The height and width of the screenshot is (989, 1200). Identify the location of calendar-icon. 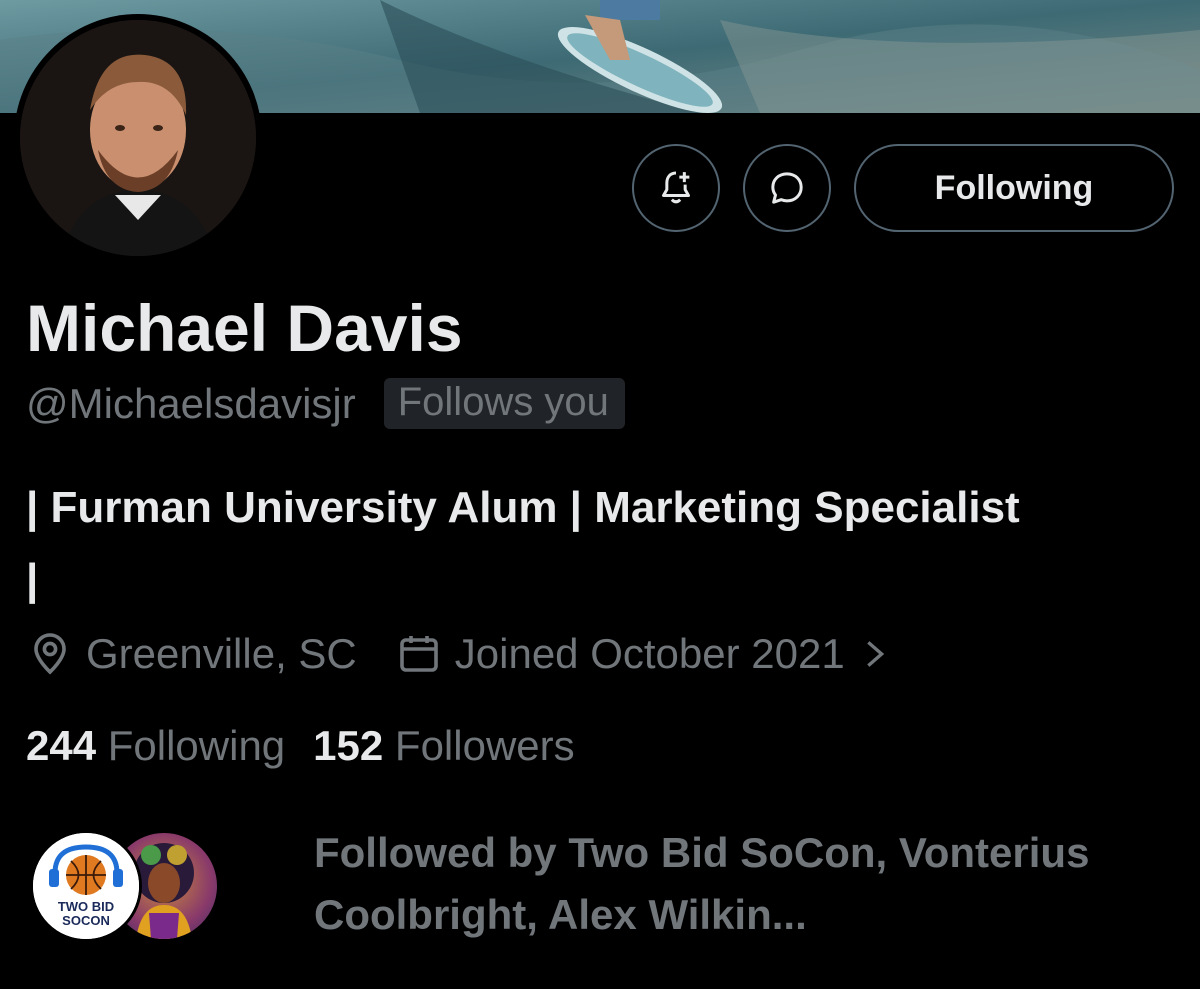
(419, 654).